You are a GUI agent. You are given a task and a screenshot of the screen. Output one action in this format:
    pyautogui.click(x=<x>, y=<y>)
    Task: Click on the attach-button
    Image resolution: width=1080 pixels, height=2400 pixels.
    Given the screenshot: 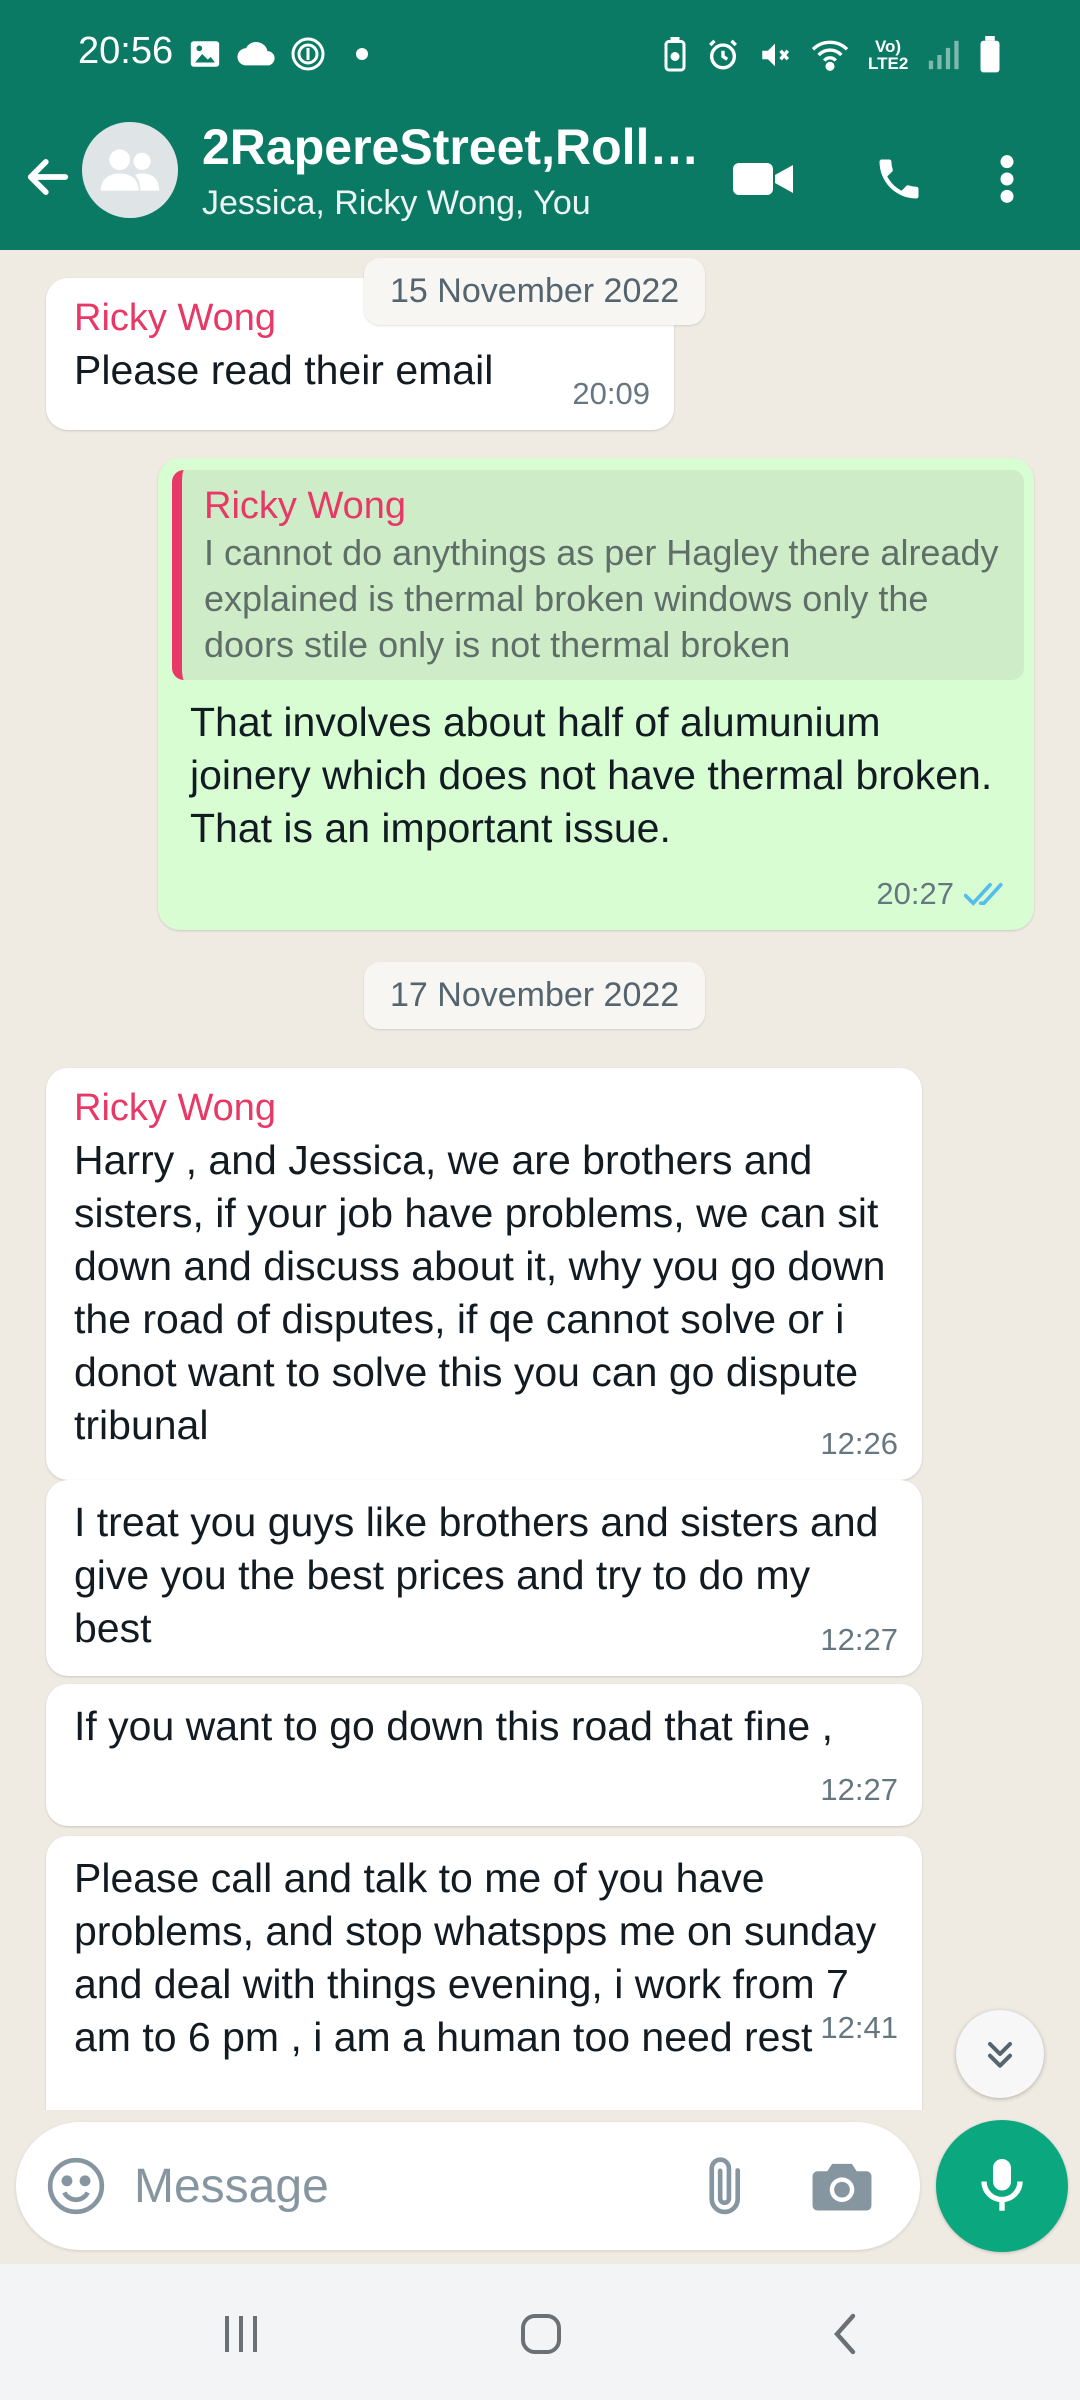 What is the action you would take?
    pyautogui.click(x=724, y=2186)
    